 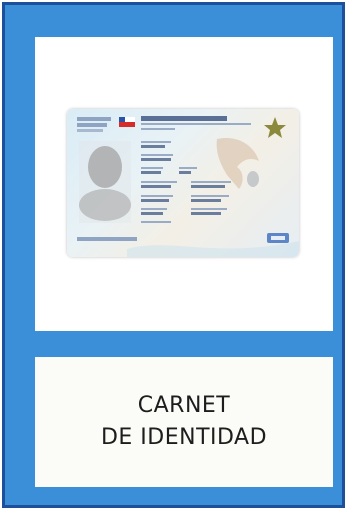 I want to click on caption-line-1: CARNET, so click(x=184, y=405).